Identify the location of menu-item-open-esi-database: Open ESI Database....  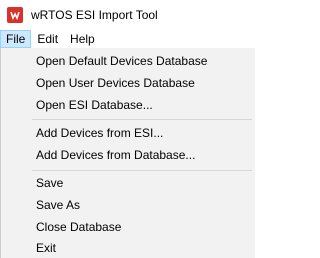
(128, 105).